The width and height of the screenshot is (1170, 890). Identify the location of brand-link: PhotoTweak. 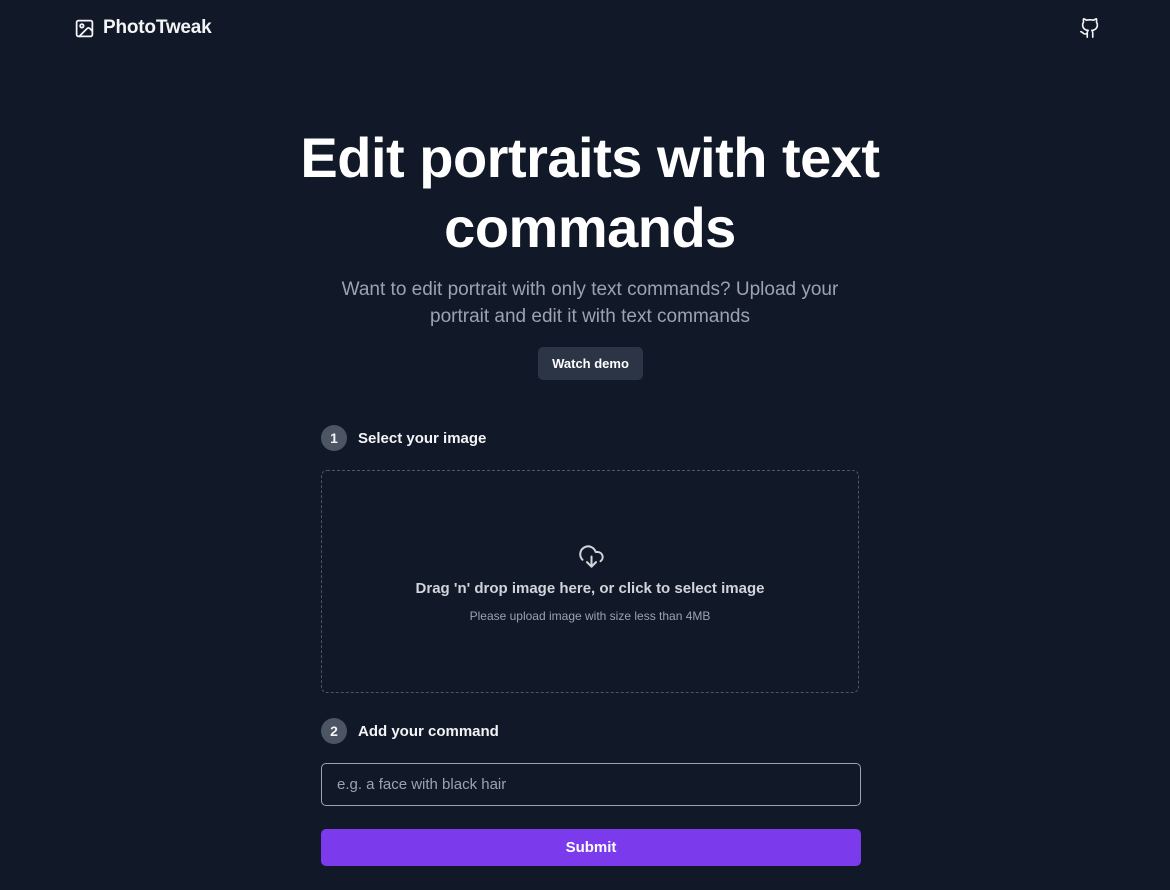
(143, 28).